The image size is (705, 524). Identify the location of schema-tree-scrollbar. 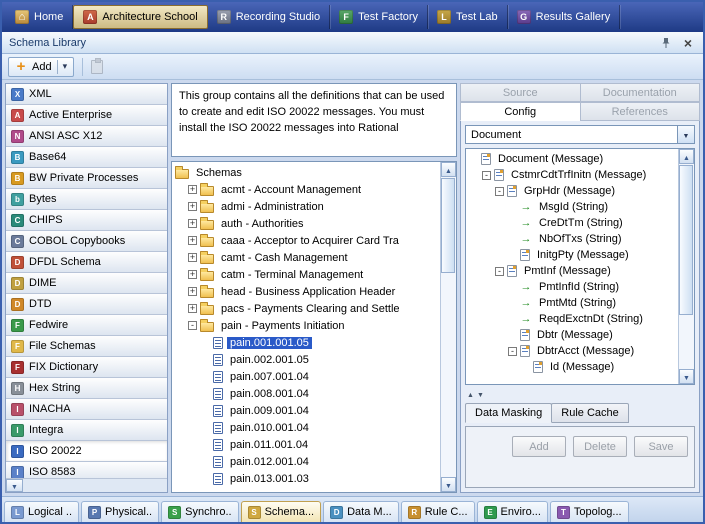
(448, 327).